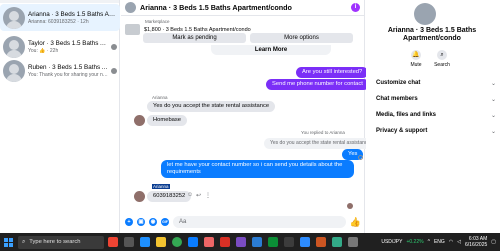 Image resolution: width=500 pixels, height=251 pixels. What do you see at coordinates (432, 38) in the screenshot?
I see `details-name-line: Apartment/condo` at bounding box center [432, 38].